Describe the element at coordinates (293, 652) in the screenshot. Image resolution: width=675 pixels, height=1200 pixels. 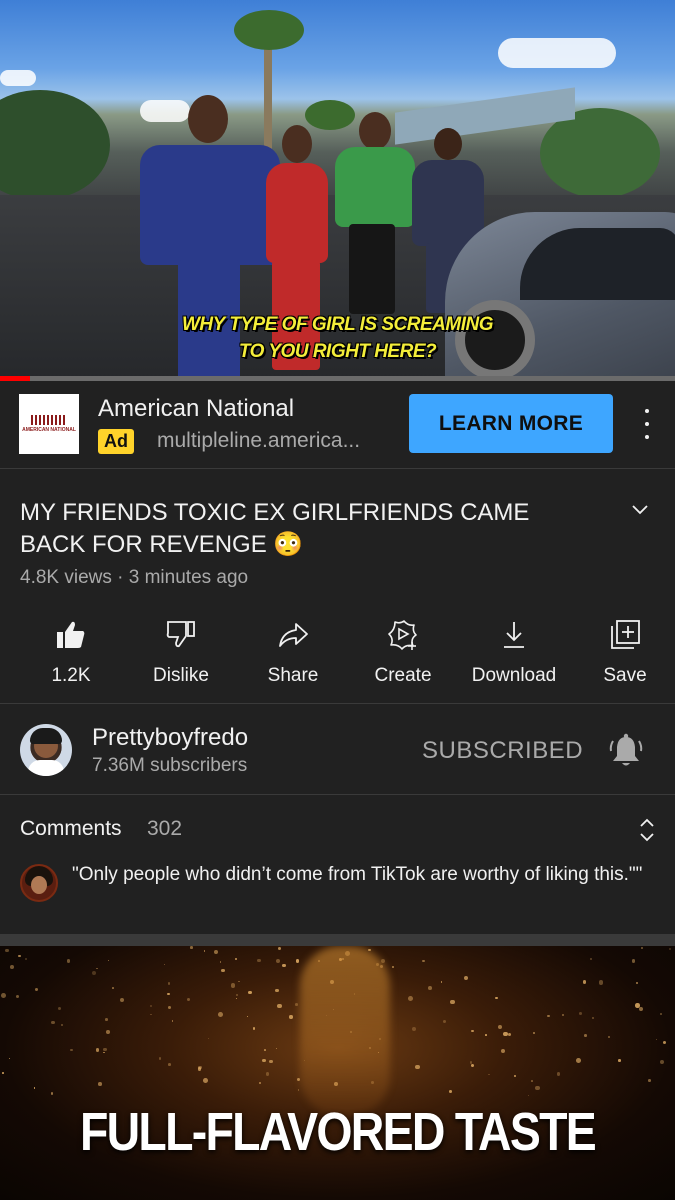
I see `share-button: Share` at that location.